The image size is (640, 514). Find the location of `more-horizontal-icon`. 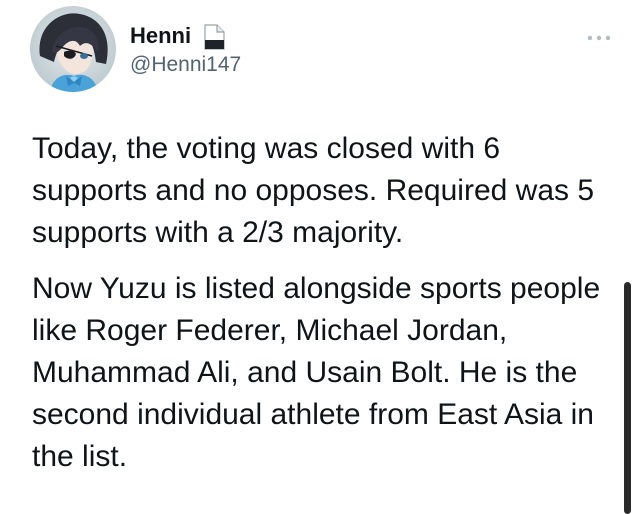

more-horizontal-icon is located at coordinates (599, 35).